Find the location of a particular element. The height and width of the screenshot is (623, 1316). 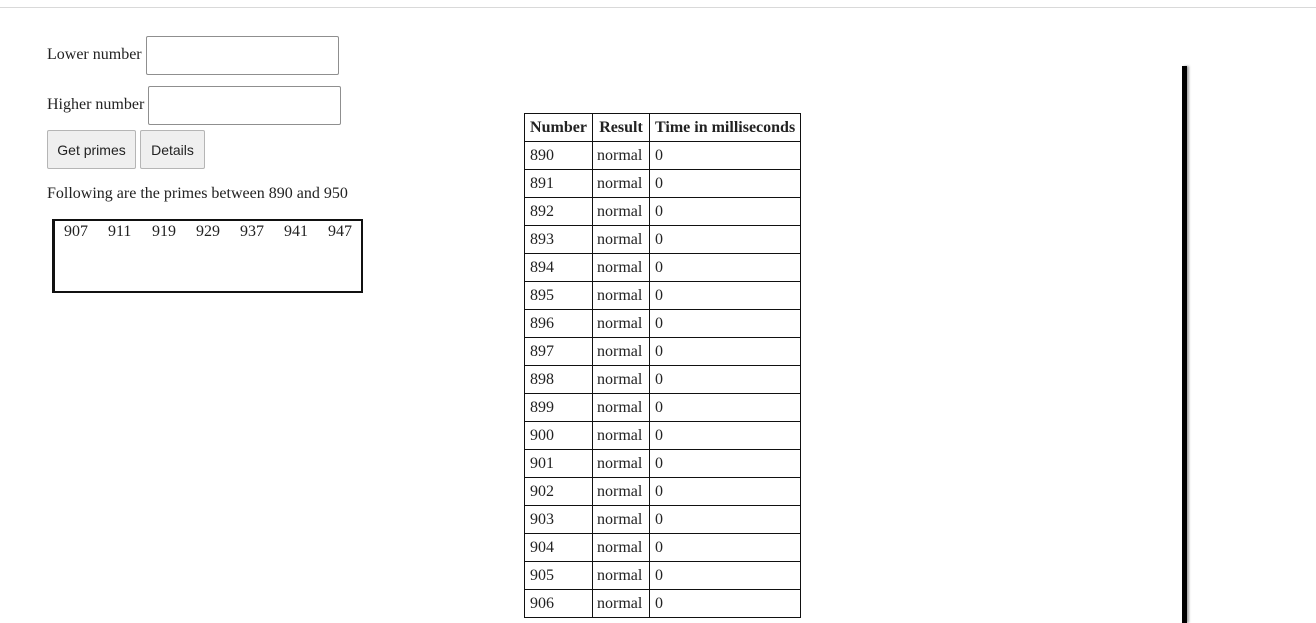

cell-number: 901 is located at coordinates (558, 463).